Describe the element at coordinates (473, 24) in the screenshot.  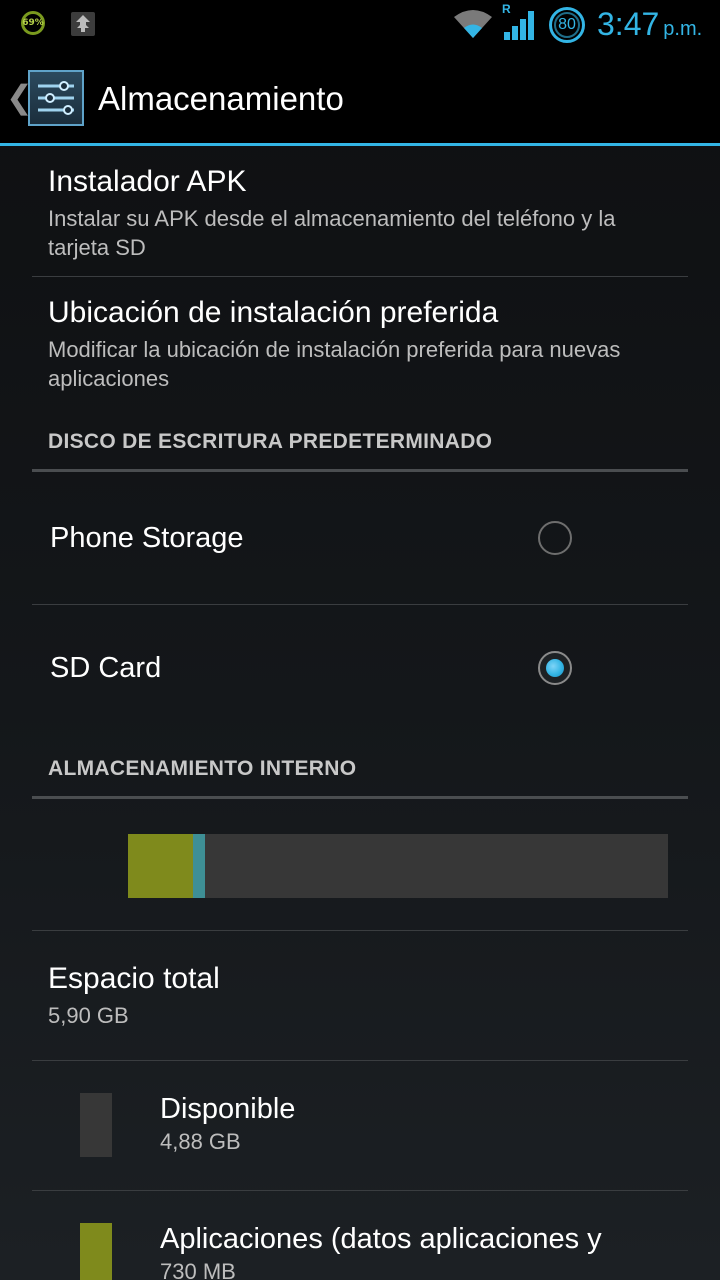
I see `wifi-icon` at that location.